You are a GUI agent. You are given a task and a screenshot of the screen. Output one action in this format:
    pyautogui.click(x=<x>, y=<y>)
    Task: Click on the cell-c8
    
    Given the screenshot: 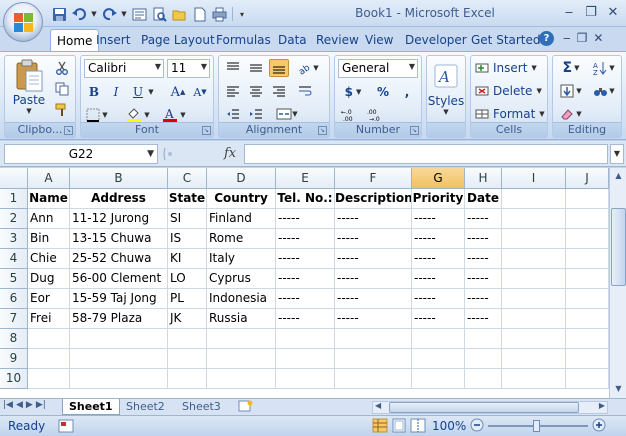 What is the action you would take?
    pyautogui.click(x=187, y=339)
    